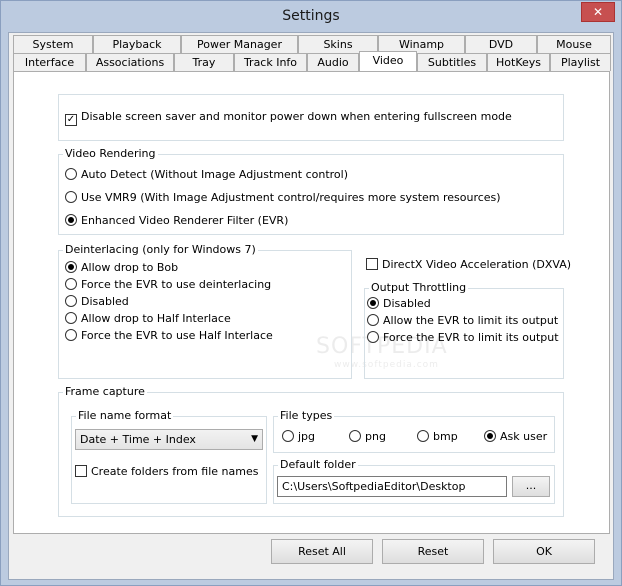  What do you see at coordinates (419, 288) in the screenshot?
I see `output-throttling-legend: Output Throttling` at bounding box center [419, 288].